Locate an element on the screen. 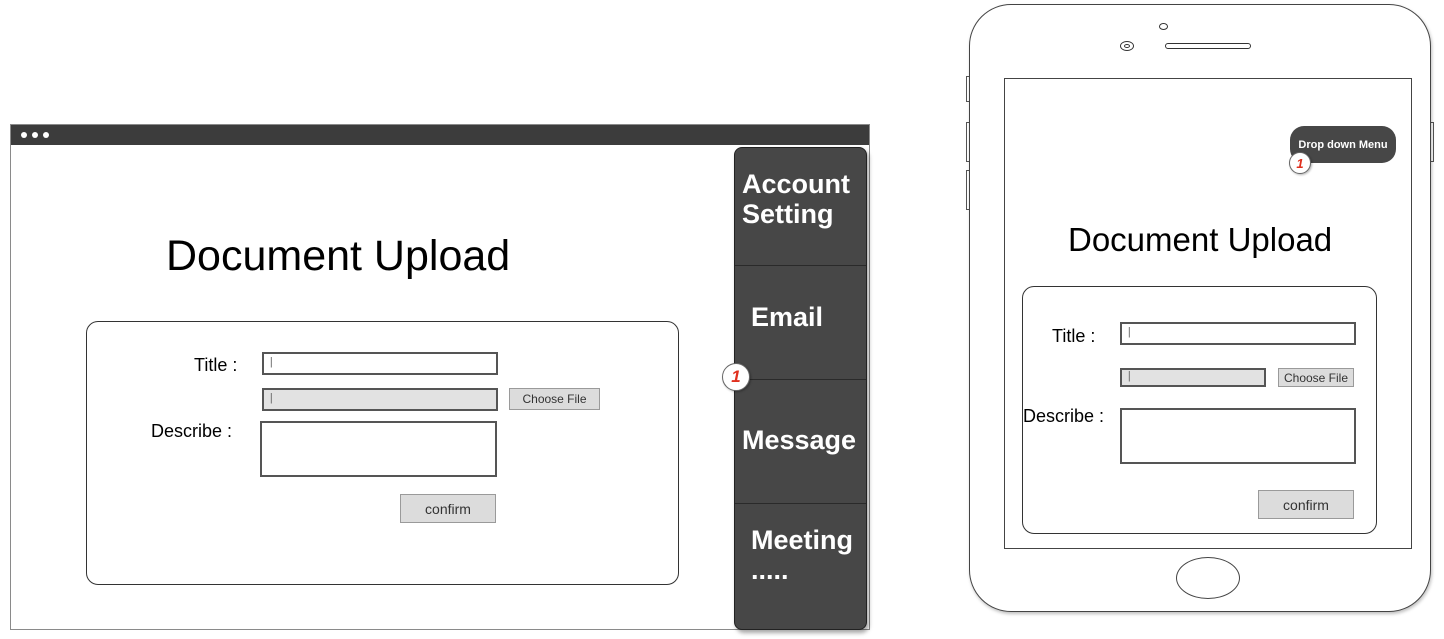 The width and height of the screenshot is (1444, 639). menu-item-label: Message is located at coordinates (799, 440).